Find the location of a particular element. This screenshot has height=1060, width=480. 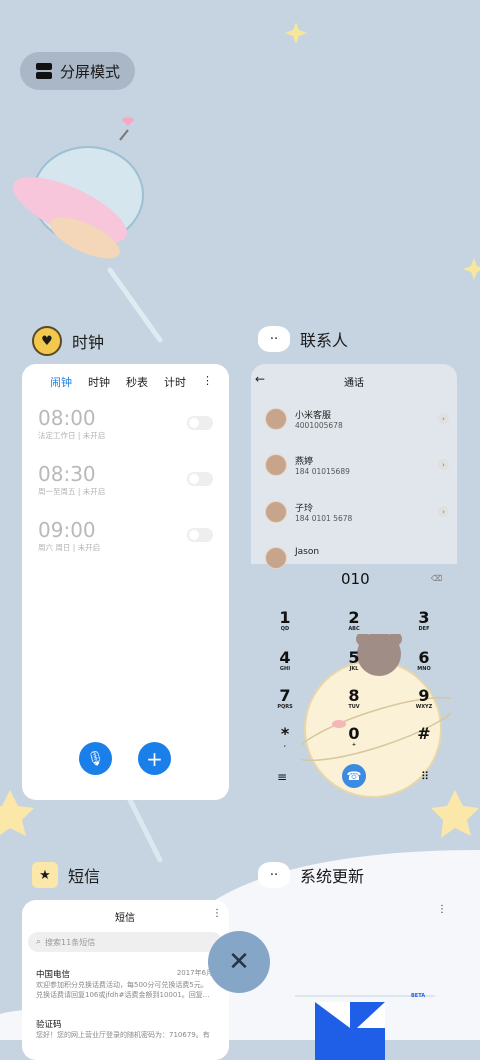

alarm-item: 08:00 法定工作日 | 未开启 is located at coordinates (125, 428).